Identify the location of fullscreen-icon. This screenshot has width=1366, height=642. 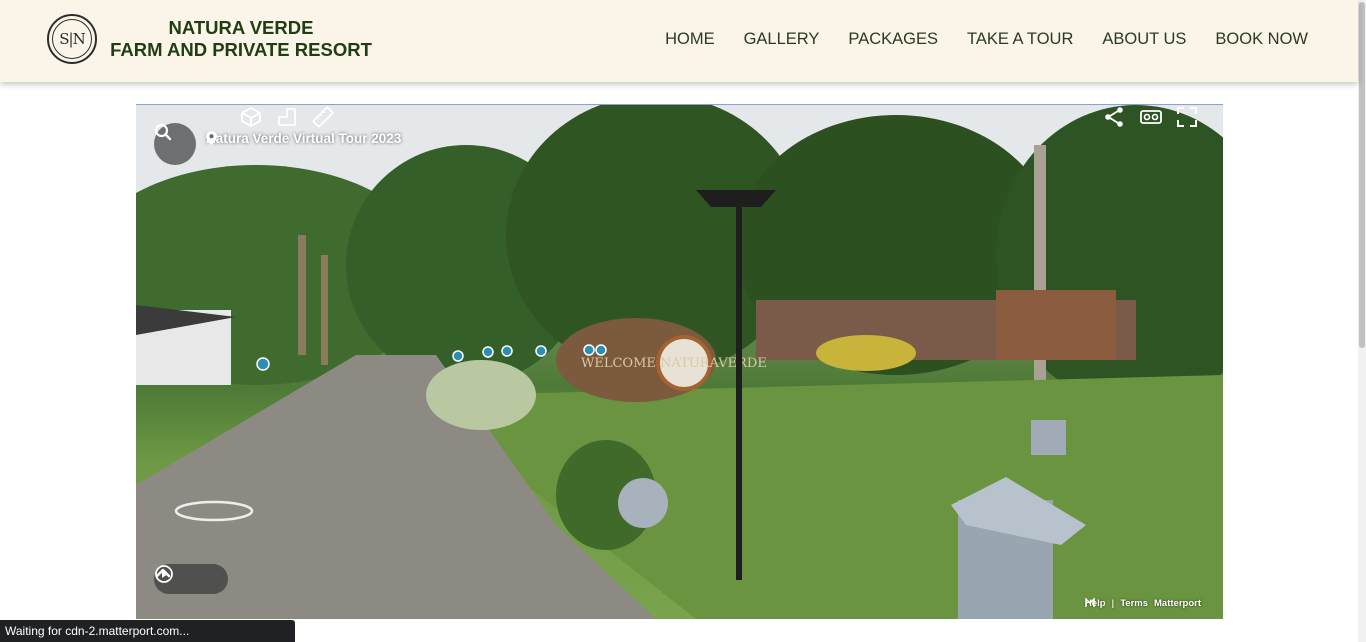
(1187, 117).